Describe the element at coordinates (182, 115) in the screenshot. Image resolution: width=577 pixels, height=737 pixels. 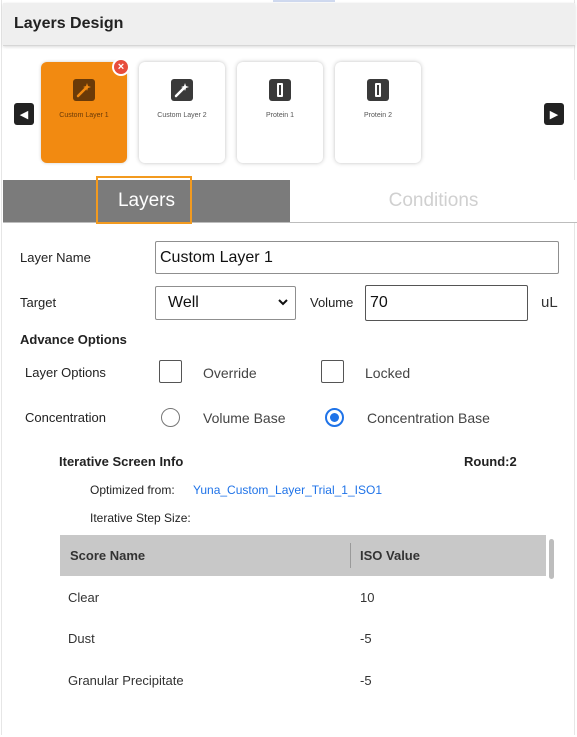
I see `layer-card-label: Custom Layer 2` at that location.